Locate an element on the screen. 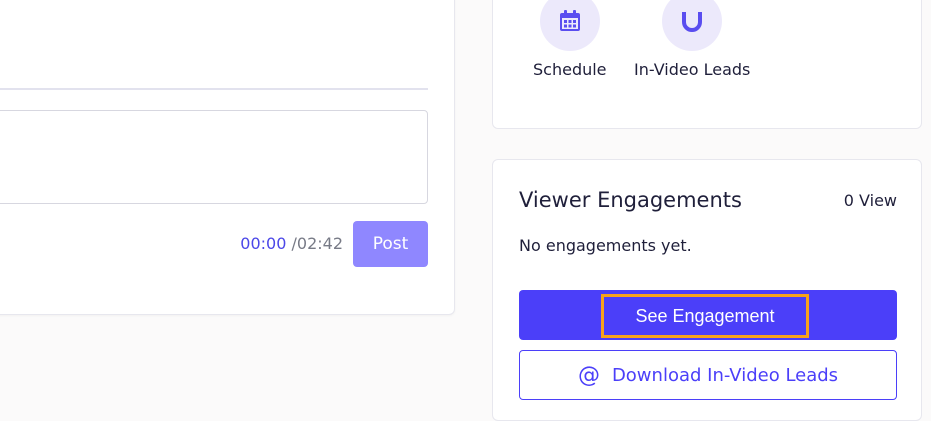  download-leads-label: Download In-Video Leads is located at coordinates (725, 375).